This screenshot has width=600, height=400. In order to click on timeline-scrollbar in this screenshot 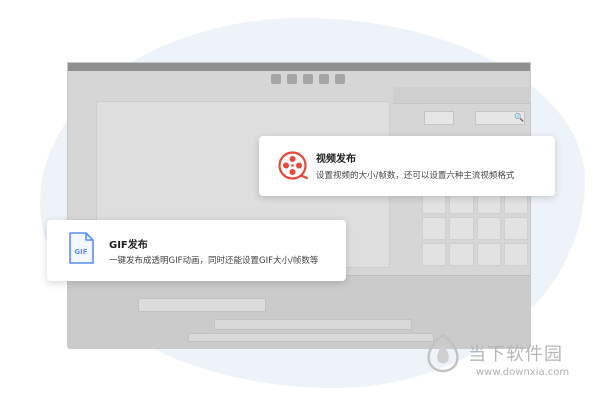, I will do `click(313, 324)`.